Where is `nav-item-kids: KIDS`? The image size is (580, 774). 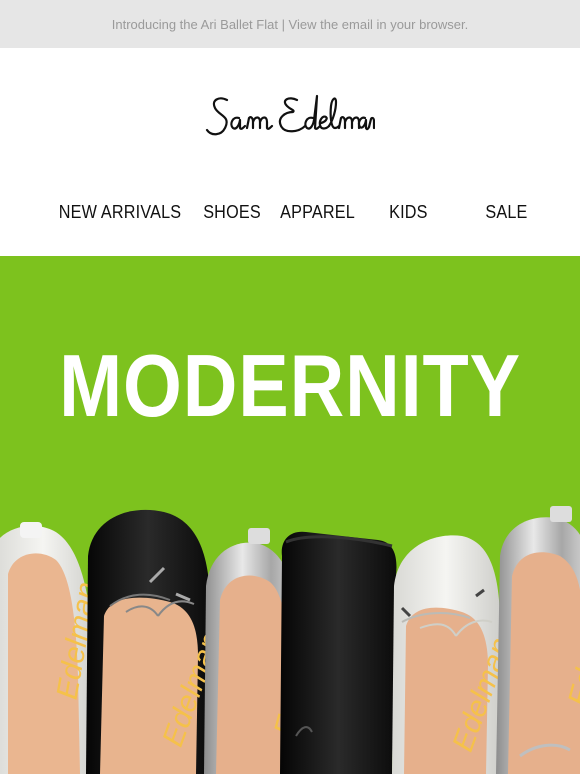 nav-item-kids: KIDS is located at coordinates (408, 212).